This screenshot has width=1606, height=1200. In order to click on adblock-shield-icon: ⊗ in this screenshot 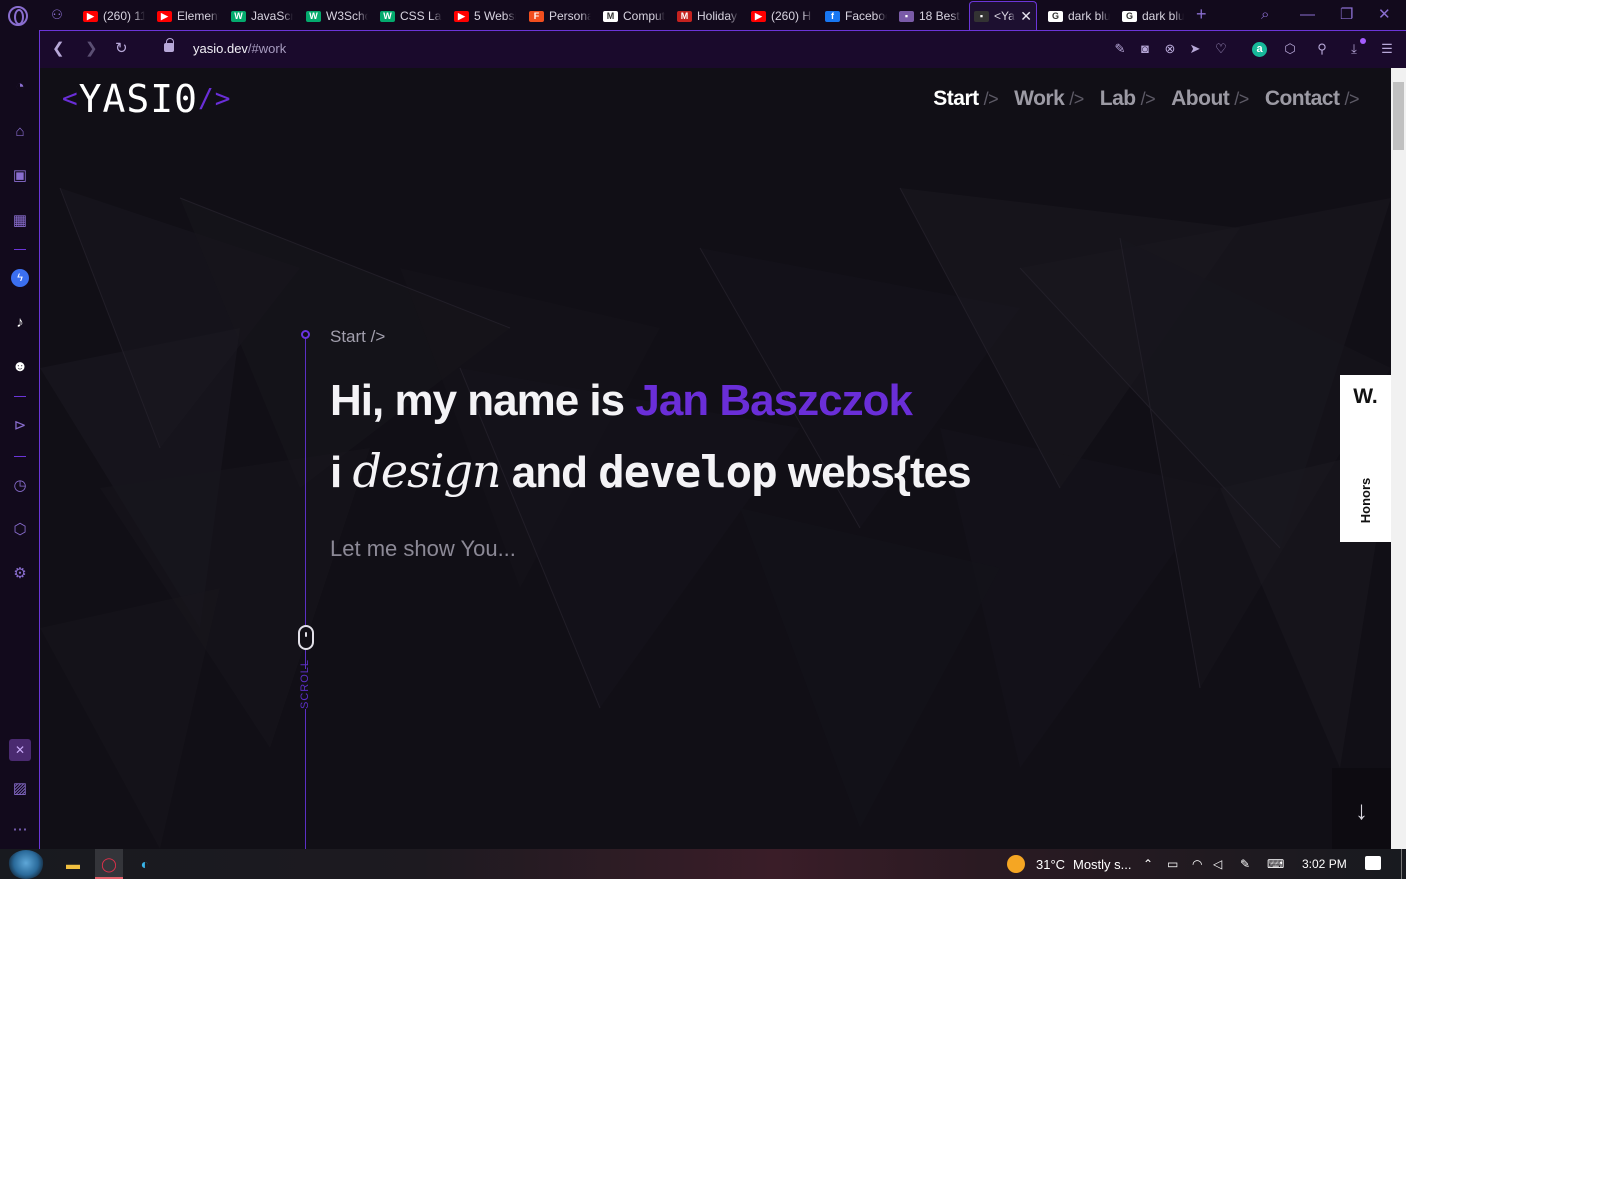, I will do `click(1170, 49)`.